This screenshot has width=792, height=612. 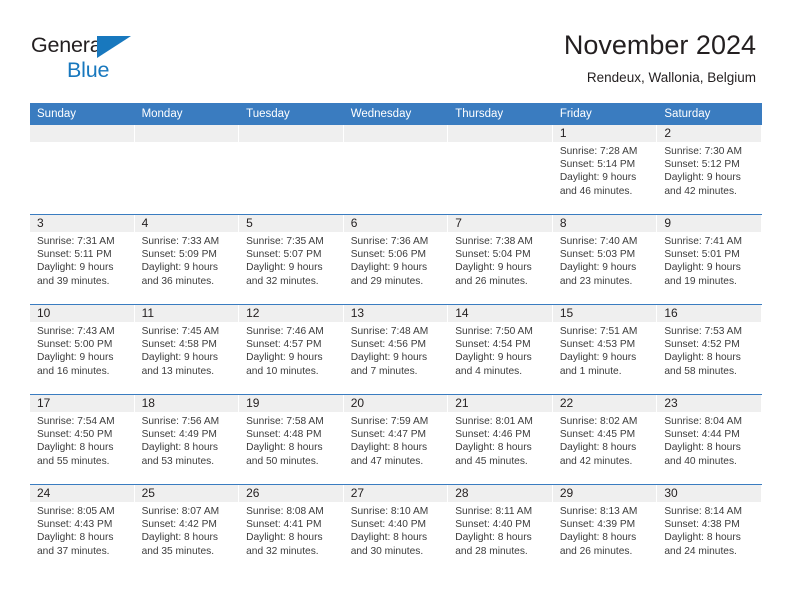 What do you see at coordinates (114, 47) in the screenshot?
I see `brand-triangle-icon` at bounding box center [114, 47].